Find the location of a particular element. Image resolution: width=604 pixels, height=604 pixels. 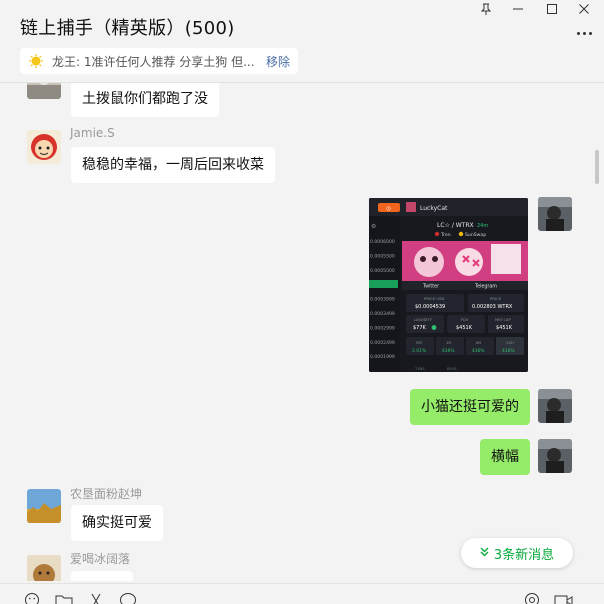

title-bar: 链上捕手（精英版）(500) is located at coordinates (302, 24).